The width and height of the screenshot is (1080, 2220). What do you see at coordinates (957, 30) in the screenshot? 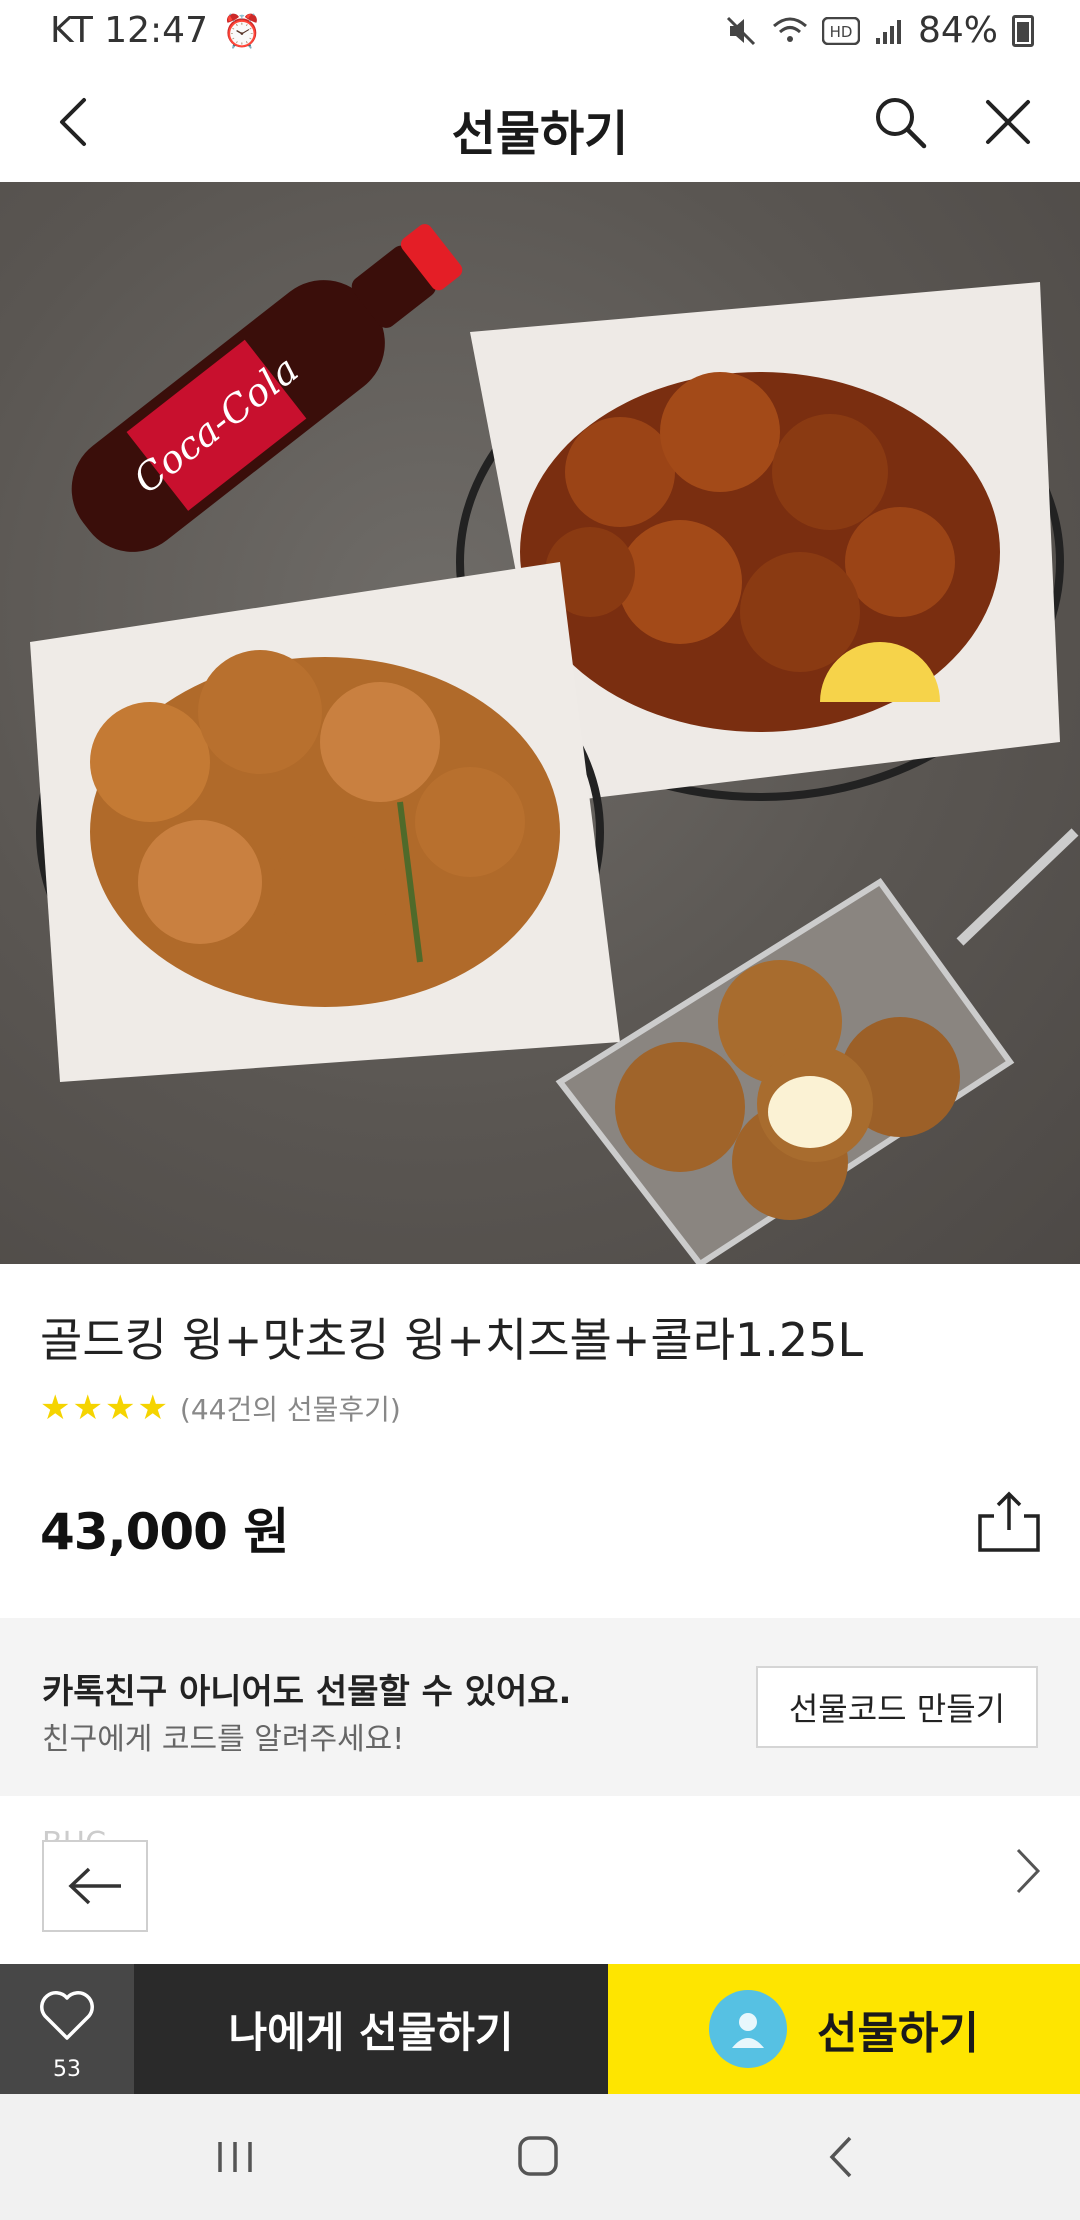
I see `battery-percent: 84%` at bounding box center [957, 30].